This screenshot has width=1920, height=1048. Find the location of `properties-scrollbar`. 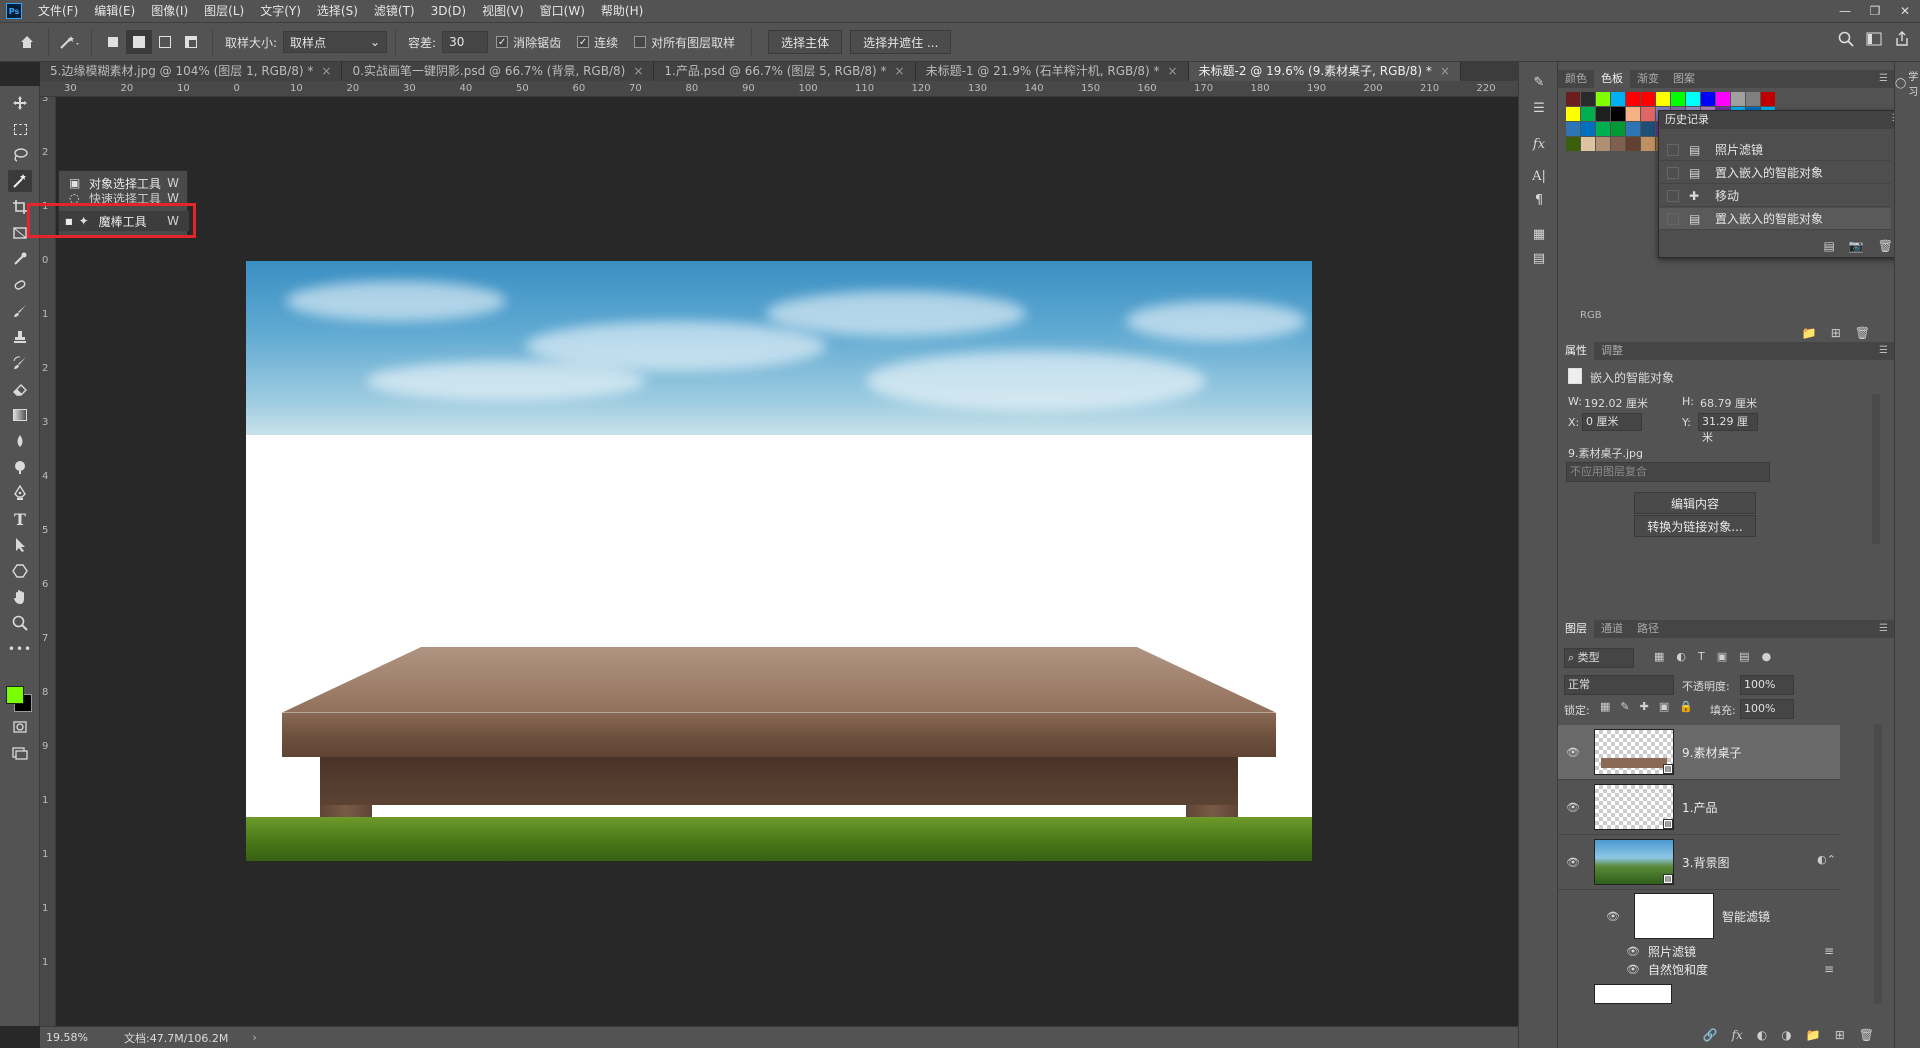

properties-scrollbar is located at coordinates (1876, 469).